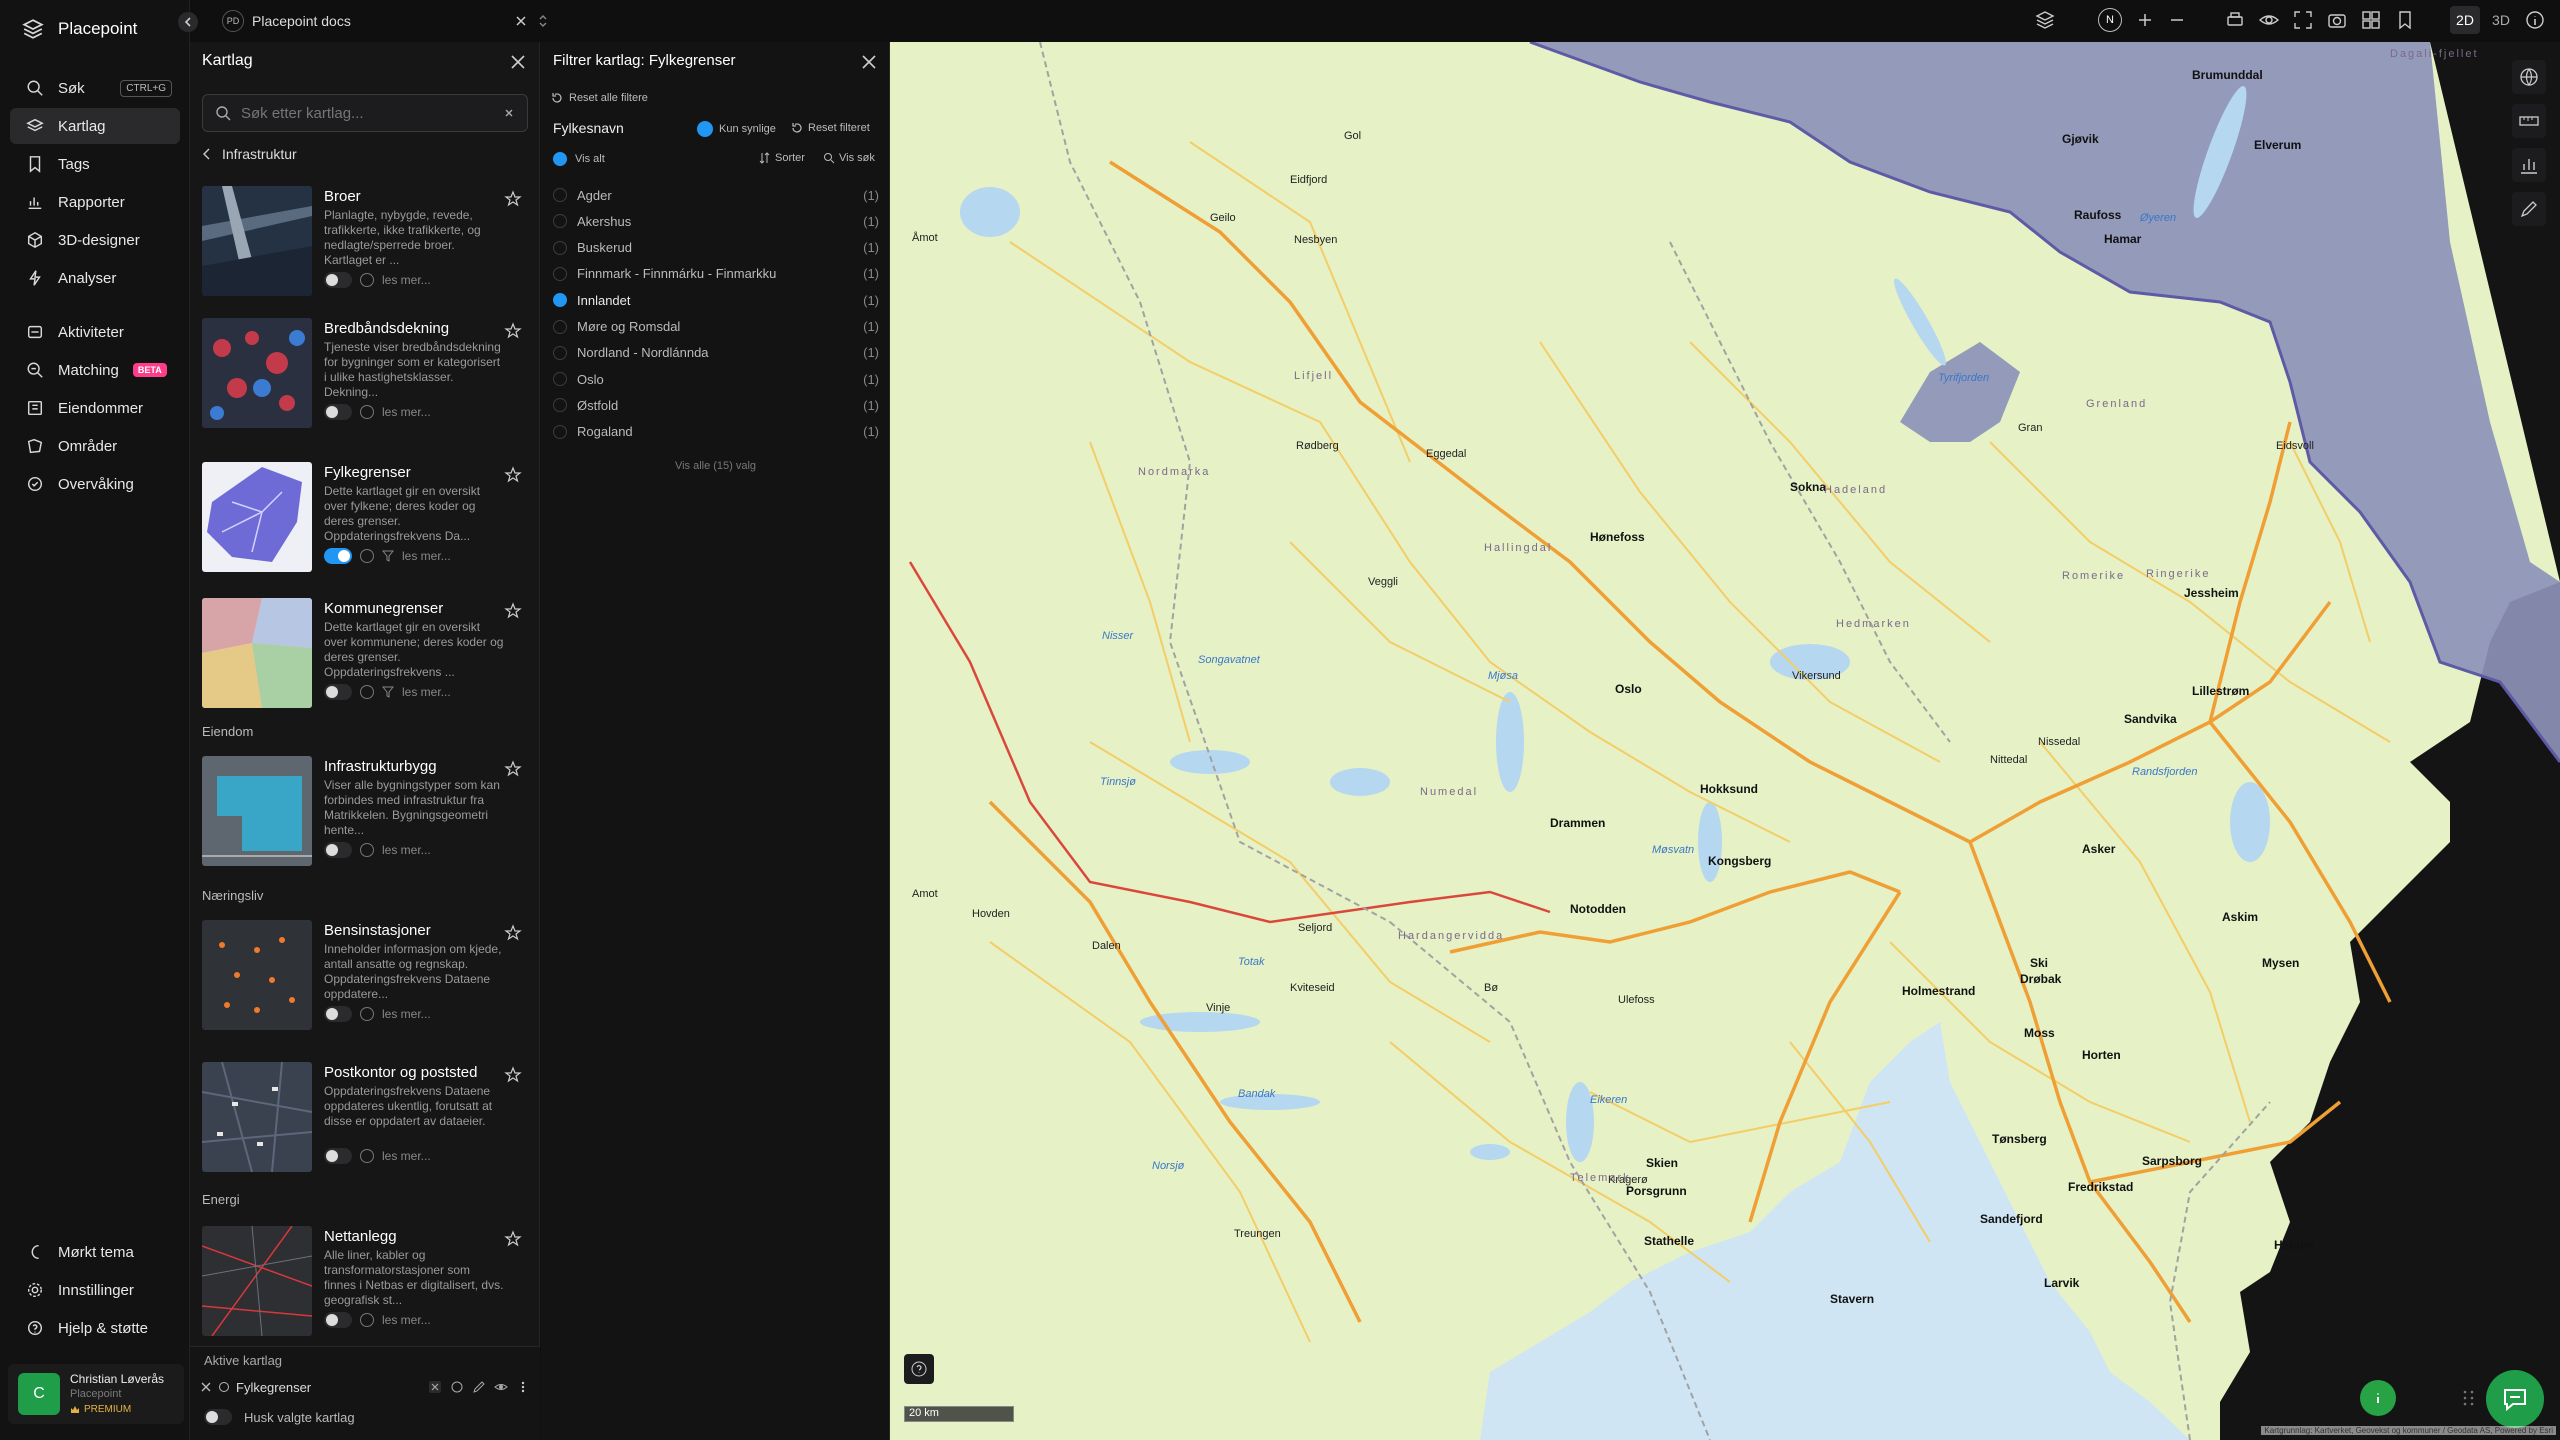  What do you see at coordinates (2501, 20) in the screenshot?
I see `view-3d-button: 3D` at bounding box center [2501, 20].